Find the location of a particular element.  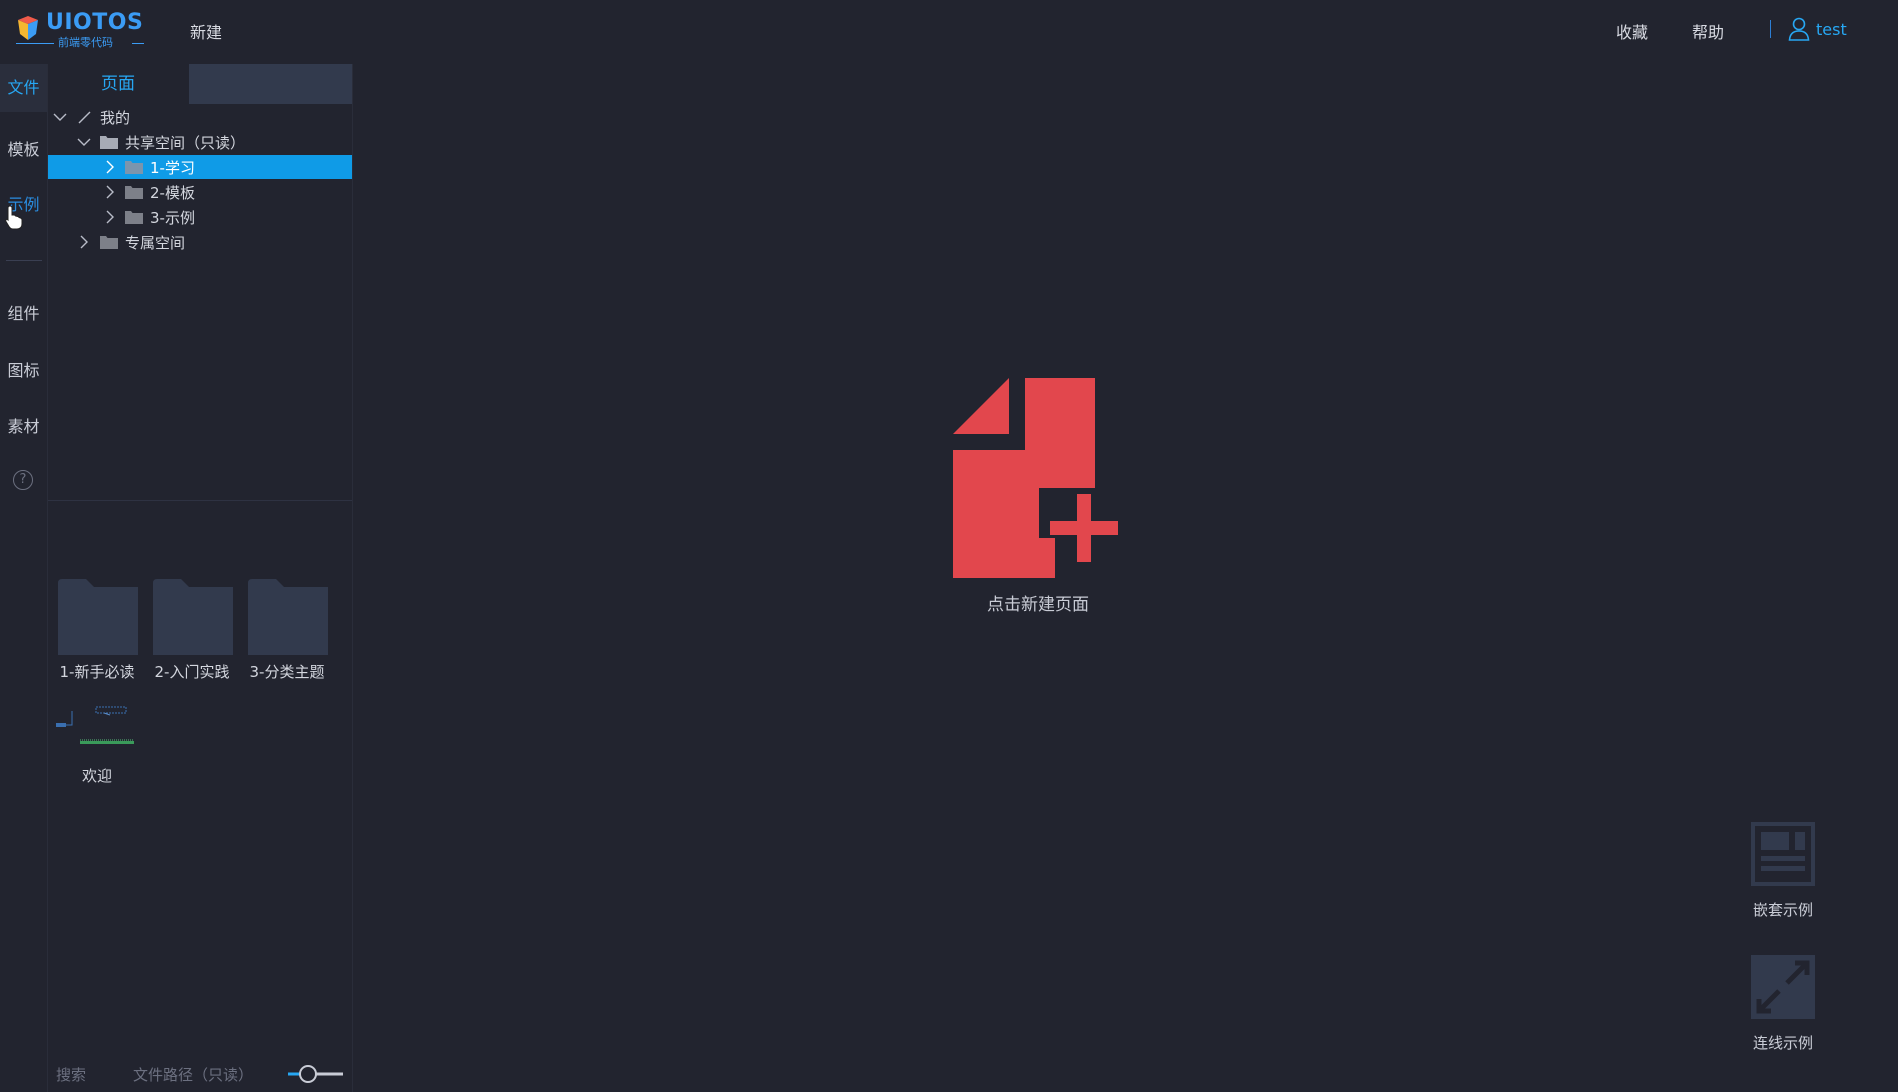

logo-subtitle: 前端零代码 is located at coordinates (85, 42).